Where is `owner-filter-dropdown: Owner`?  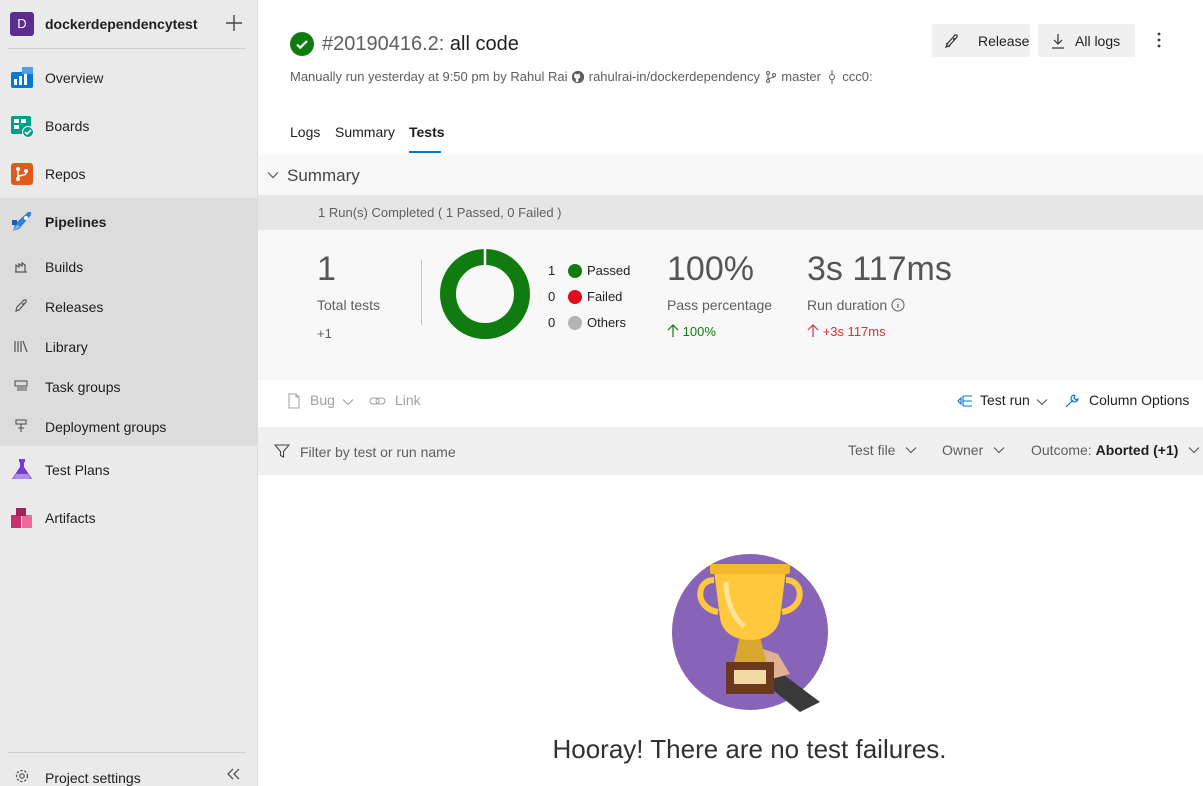
owner-filter-dropdown: Owner is located at coordinates (973, 450).